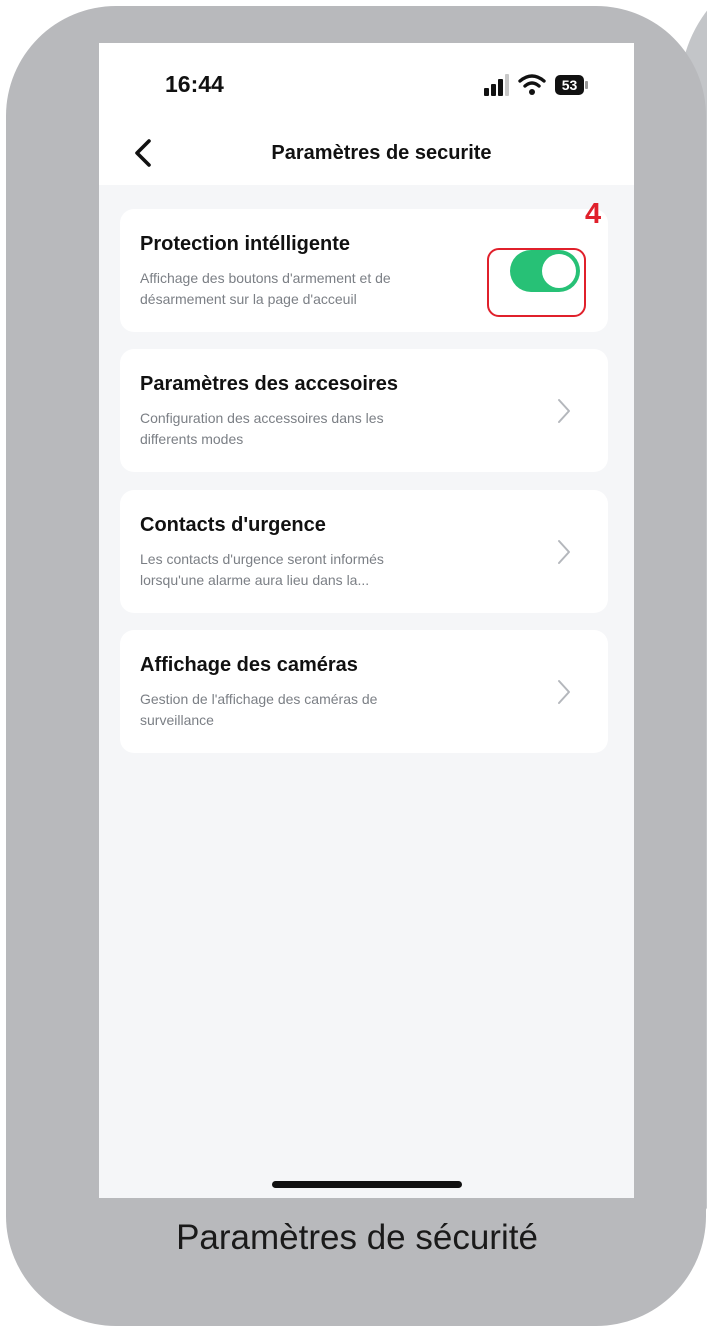 This screenshot has height=1331, width=707. I want to click on setting-title: Protection intélligente, so click(245, 244).